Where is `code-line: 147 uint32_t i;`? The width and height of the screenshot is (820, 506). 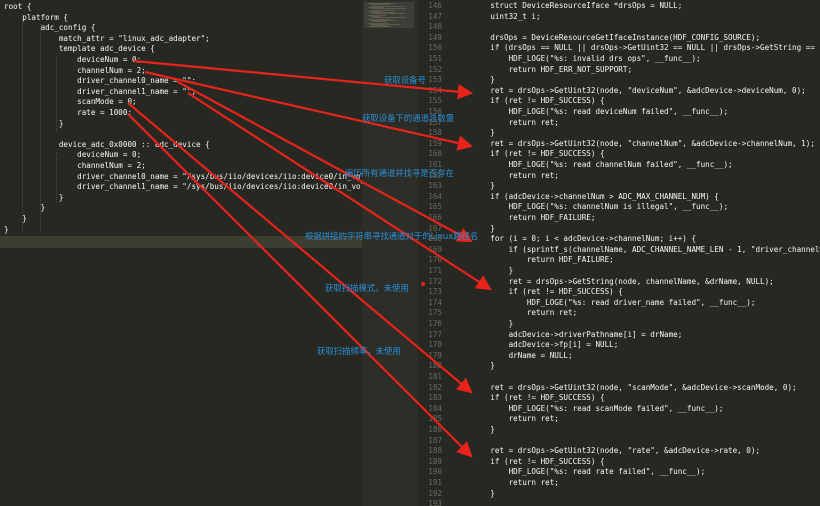 code-line: 147 uint32_t i; is located at coordinates (479, 17).